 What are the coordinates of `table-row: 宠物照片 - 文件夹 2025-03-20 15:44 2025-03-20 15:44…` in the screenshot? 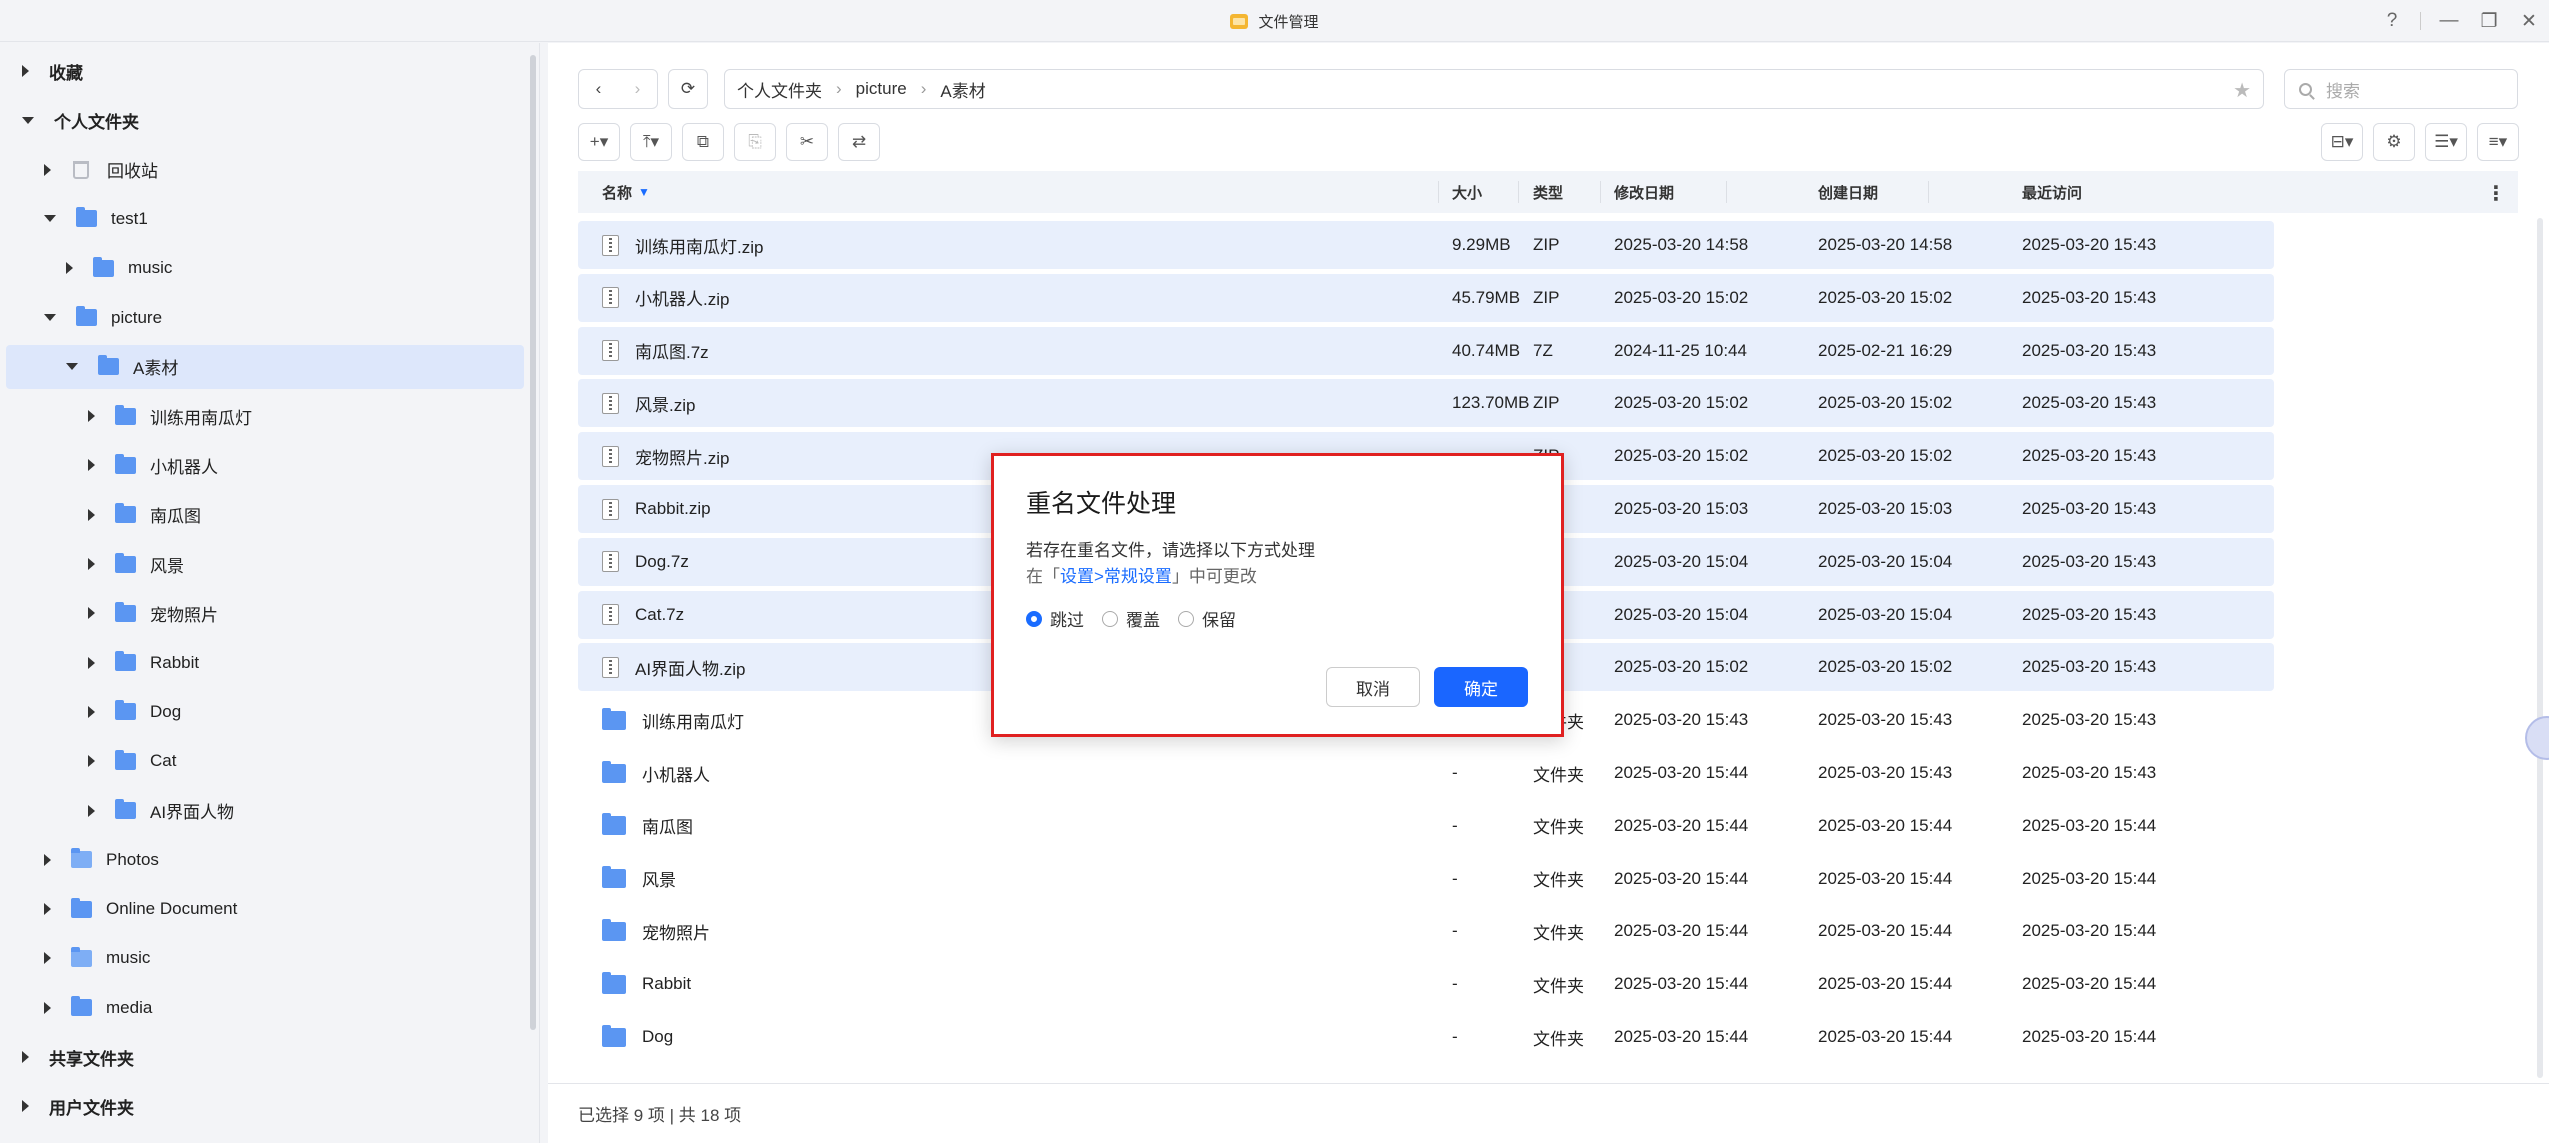 It's located at (1426, 931).